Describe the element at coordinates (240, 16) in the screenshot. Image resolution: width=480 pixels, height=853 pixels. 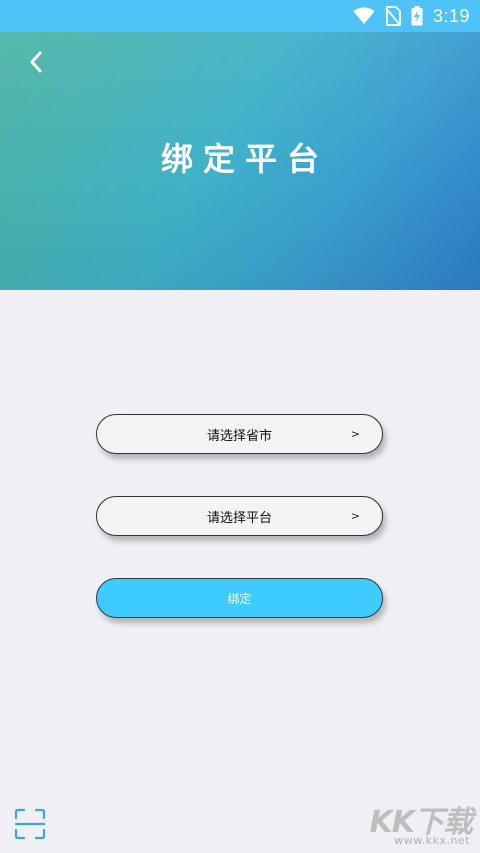
I see `status-bar: 3:19` at that location.